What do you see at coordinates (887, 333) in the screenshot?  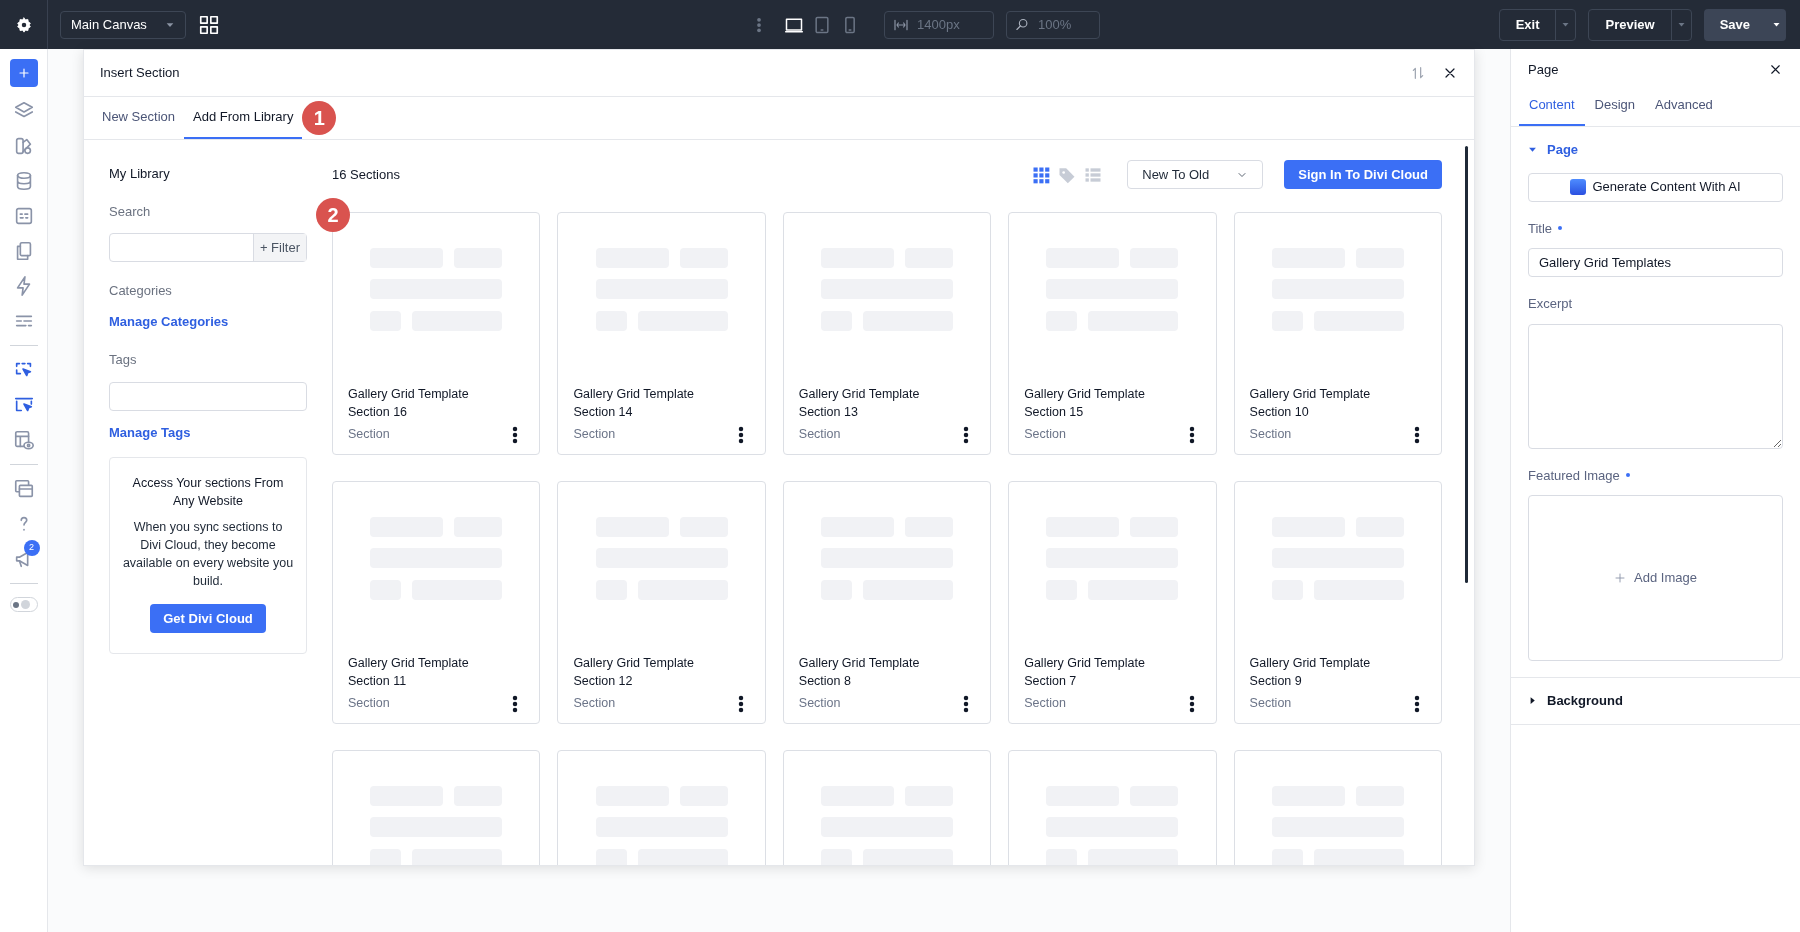 I see `section-card: Gallery Grid Template Section 13 Section` at bounding box center [887, 333].